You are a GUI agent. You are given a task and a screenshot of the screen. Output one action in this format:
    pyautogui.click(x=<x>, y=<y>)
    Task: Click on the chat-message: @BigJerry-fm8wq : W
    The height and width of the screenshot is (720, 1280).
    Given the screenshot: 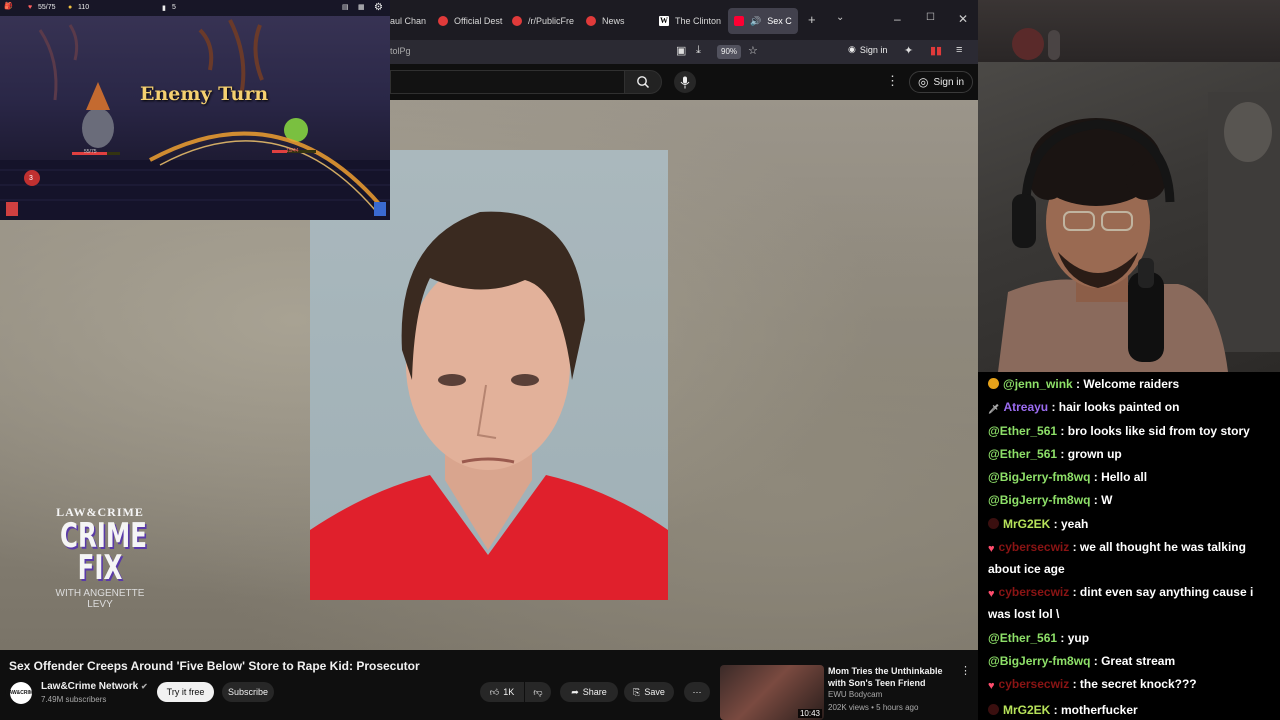 What is the action you would take?
    pyautogui.click(x=1130, y=500)
    